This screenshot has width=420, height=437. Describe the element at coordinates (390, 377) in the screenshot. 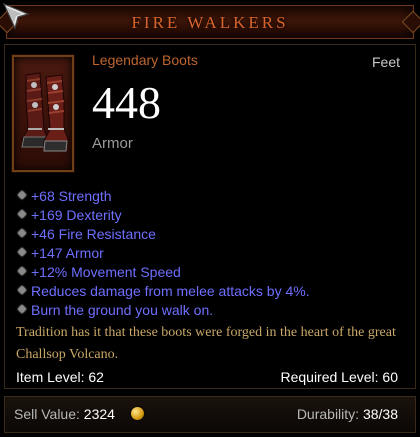

I see `required-level-value: 60` at that location.